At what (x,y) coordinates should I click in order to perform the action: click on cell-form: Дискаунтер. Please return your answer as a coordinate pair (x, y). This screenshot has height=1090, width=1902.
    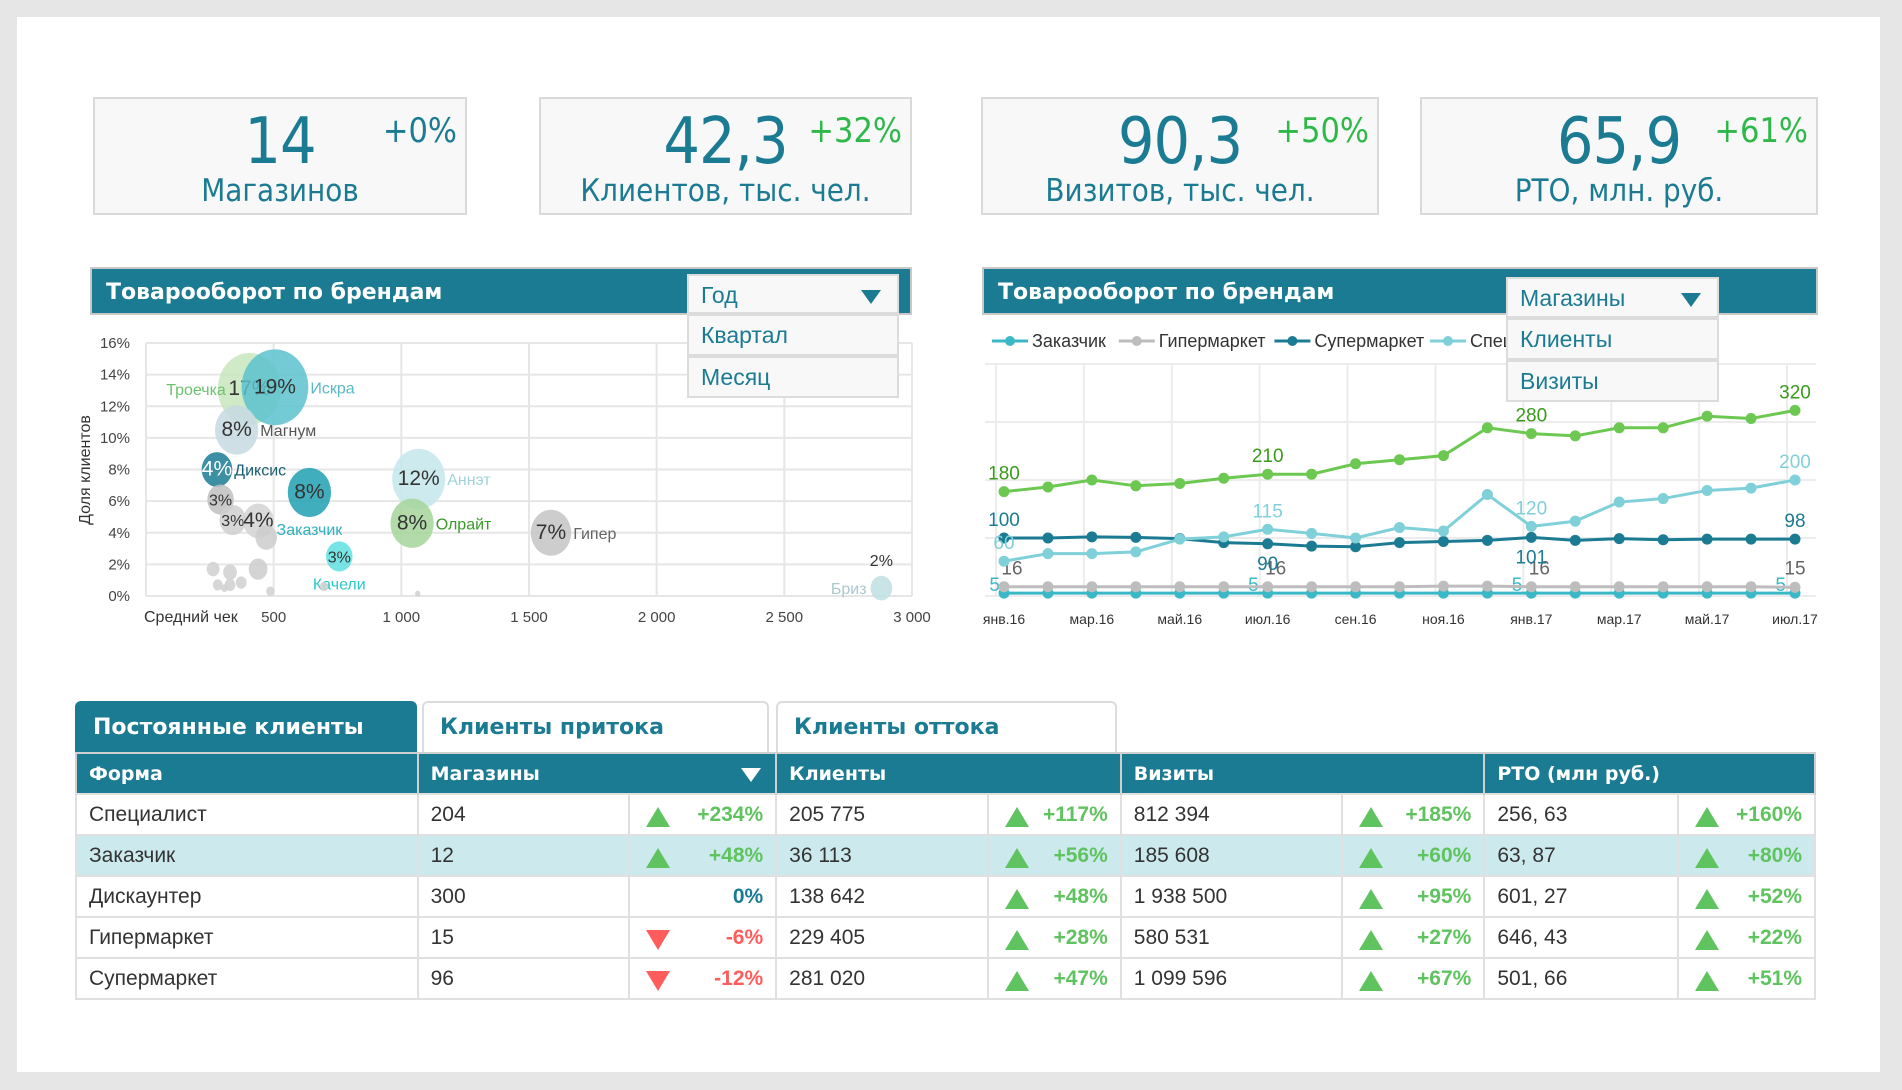
    Looking at the image, I should click on (247, 896).